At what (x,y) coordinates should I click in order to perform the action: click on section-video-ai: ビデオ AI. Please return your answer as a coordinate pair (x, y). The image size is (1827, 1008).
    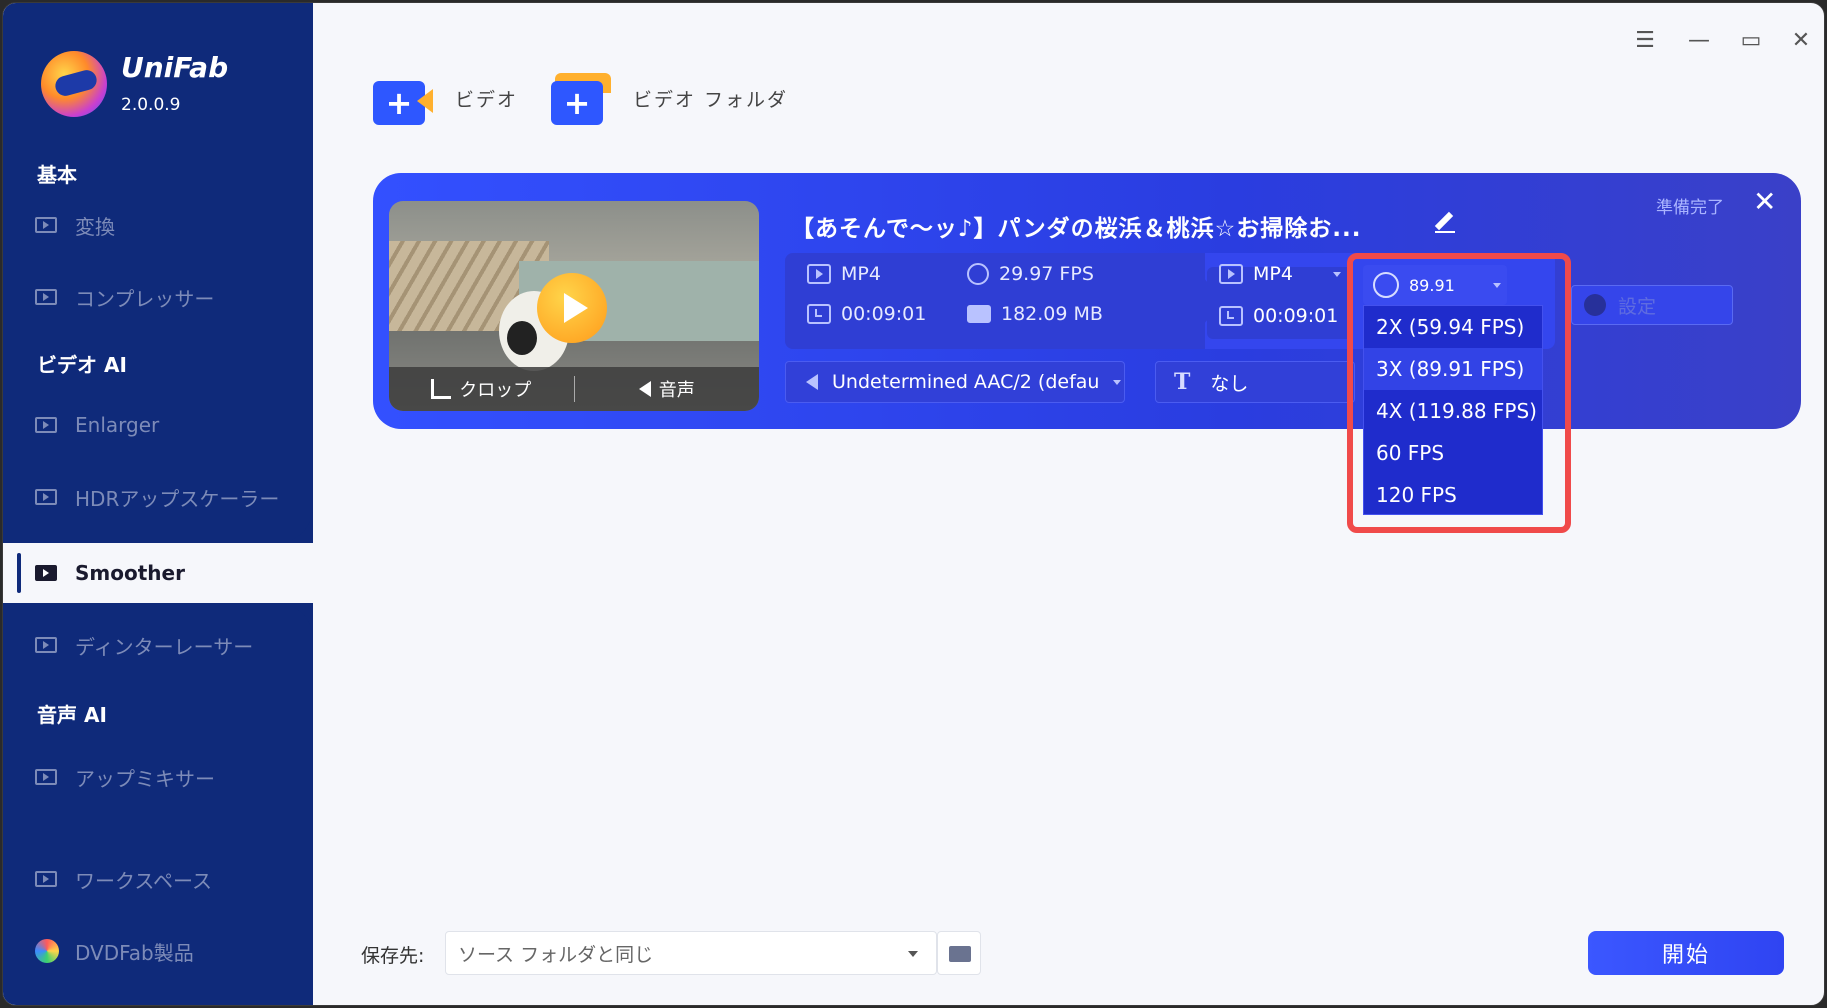
    Looking at the image, I should click on (82, 365).